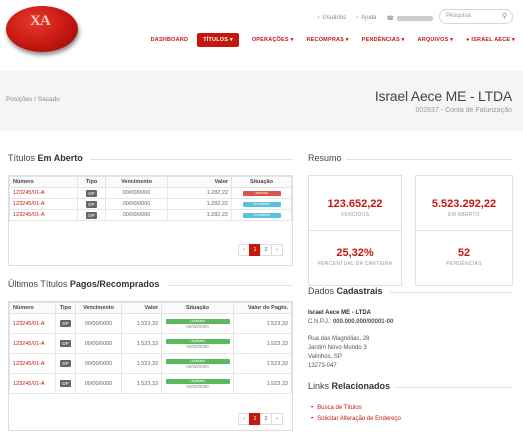 This screenshot has height=441, width=523. I want to click on table-header-row: Número Tipo Vencimento Valor Situação, so click(150, 182).